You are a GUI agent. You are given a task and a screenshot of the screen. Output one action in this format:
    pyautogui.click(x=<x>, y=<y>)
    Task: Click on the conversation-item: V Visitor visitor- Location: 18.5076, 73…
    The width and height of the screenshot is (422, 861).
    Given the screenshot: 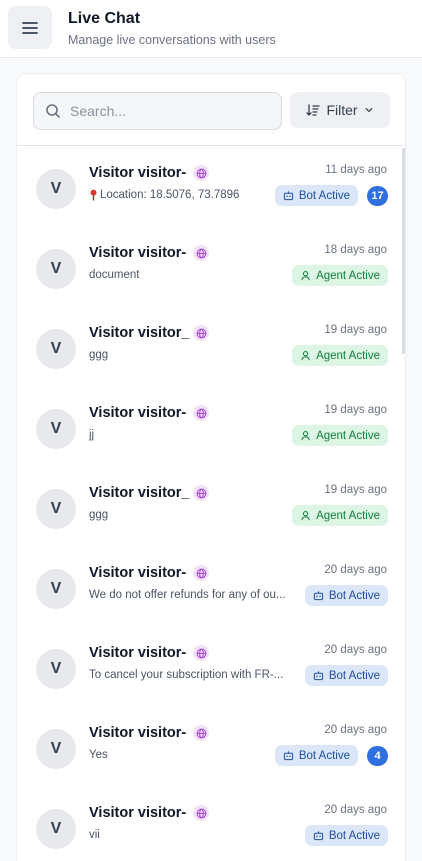 What is the action you would take?
    pyautogui.click(x=209, y=186)
    